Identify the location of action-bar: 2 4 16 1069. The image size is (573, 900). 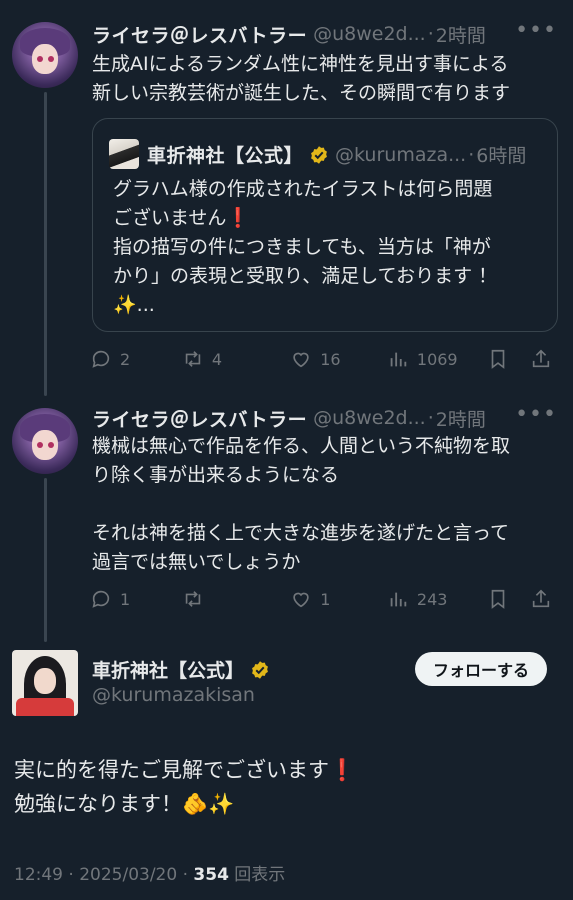
(325, 359).